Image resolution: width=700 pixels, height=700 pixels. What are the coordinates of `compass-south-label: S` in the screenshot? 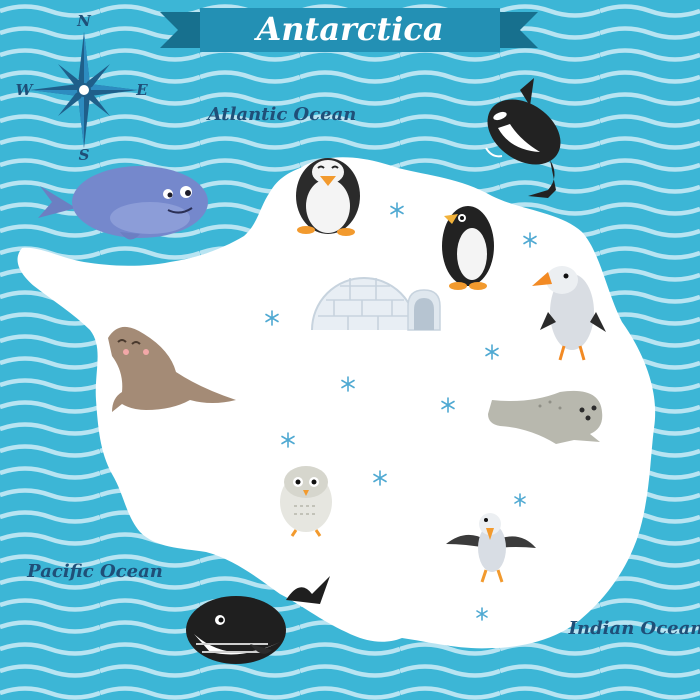 It's located at (84, 155).